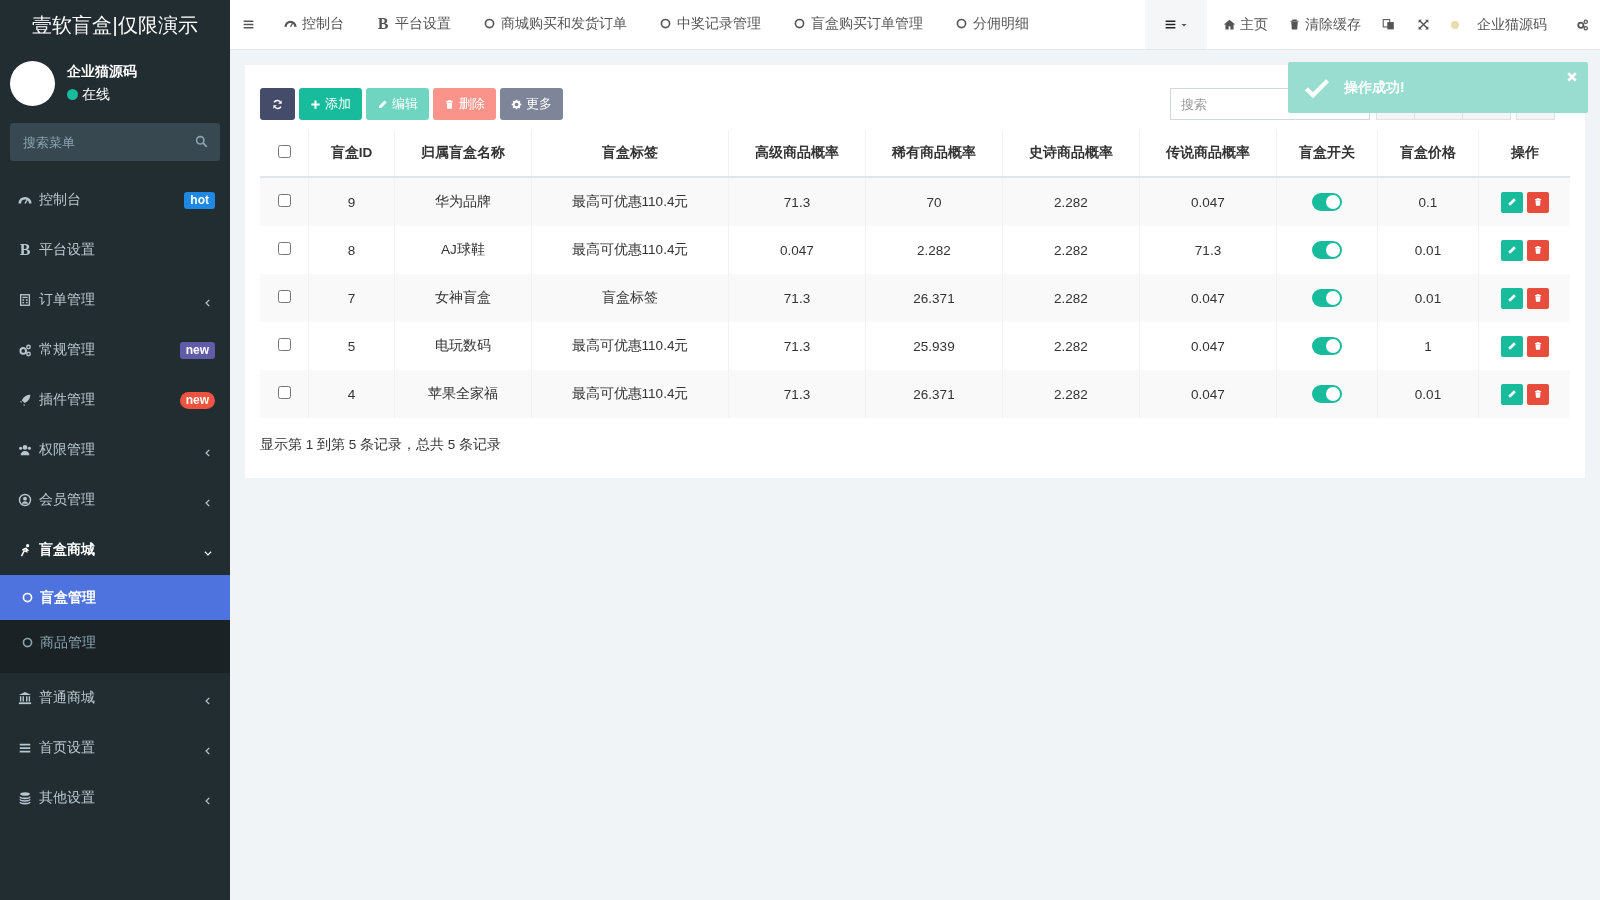 The image size is (1600, 900). I want to click on profile-link: 企业猫源码, so click(1503, 24).